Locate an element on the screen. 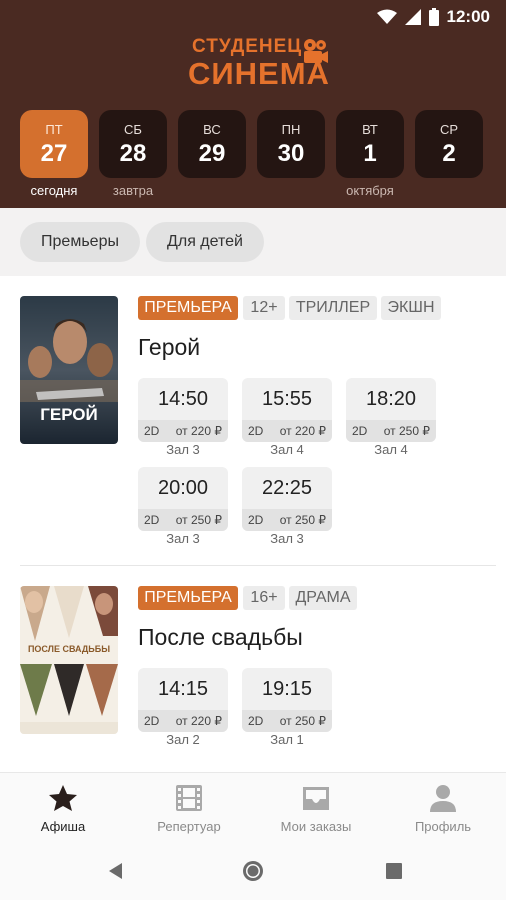 The height and width of the screenshot is (900, 506). status-bar: 12:00 is located at coordinates (433, 17).